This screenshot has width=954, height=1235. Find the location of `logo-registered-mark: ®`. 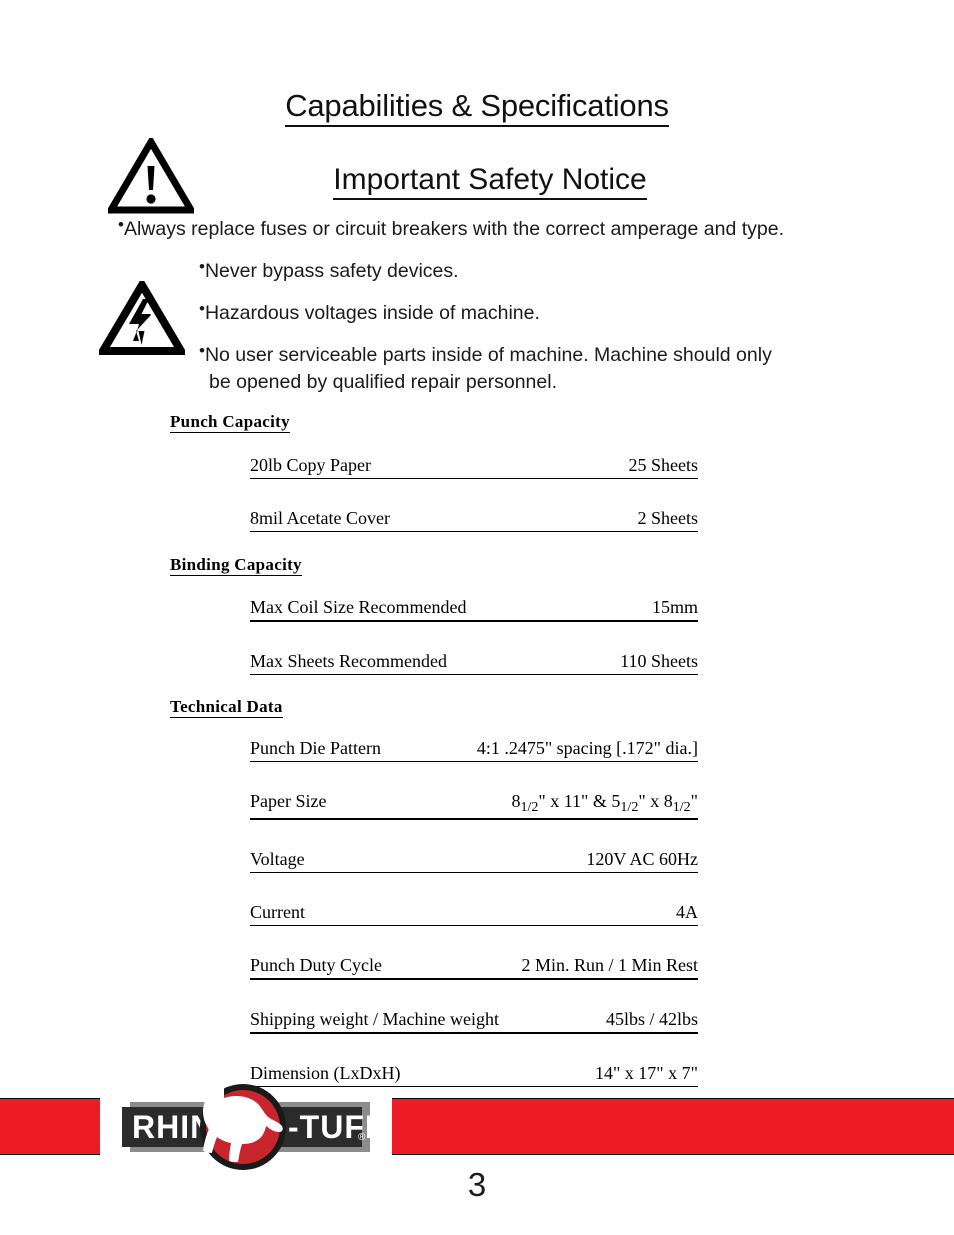

logo-registered-mark: ® is located at coordinates (362, 1137).